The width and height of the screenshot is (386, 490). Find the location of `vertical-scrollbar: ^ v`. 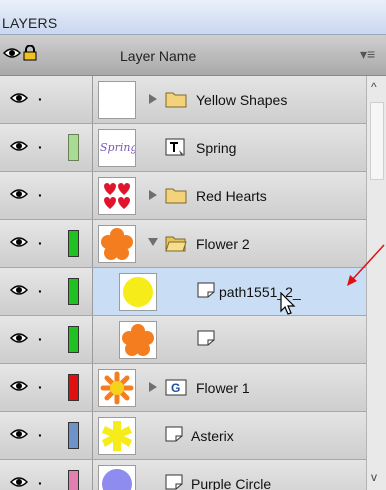

vertical-scrollbar: ^ v is located at coordinates (376, 283).